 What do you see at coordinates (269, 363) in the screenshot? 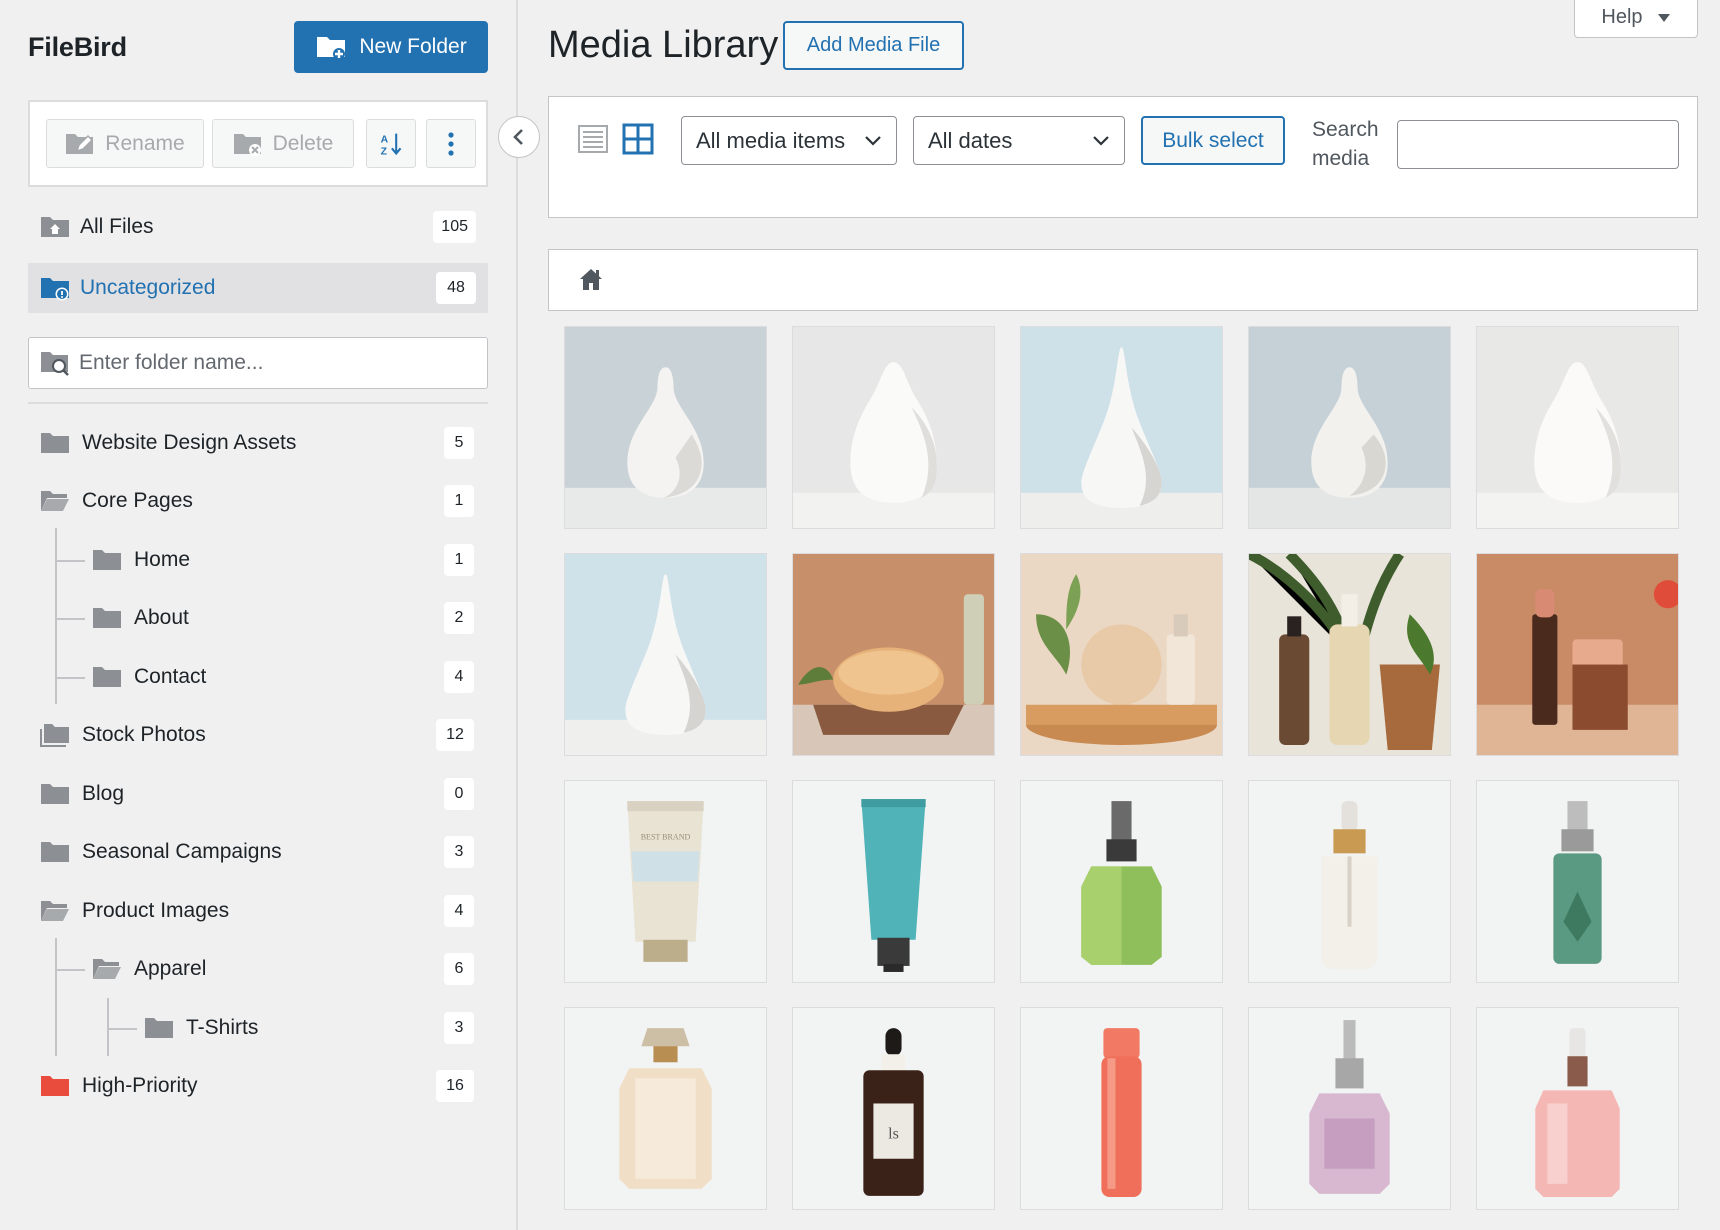
I see `folder-search-input` at bounding box center [269, 363].